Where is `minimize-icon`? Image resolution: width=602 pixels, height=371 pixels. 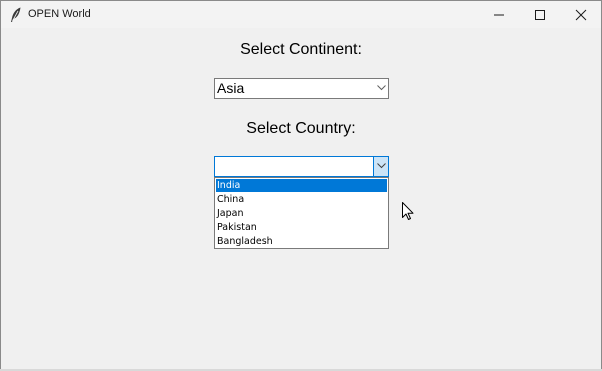
minimize-icon is located at coordinates (499, 15).